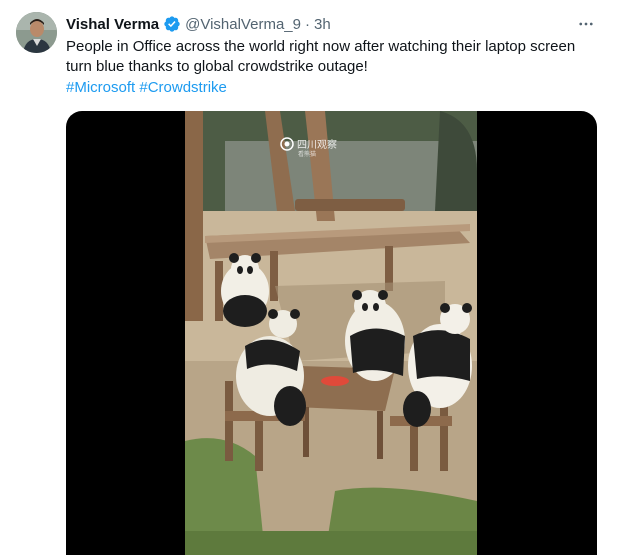 This screenshot has width=622, height=555. What do you see at coordinates (287, 143) in the screenshot?
I see `channel-logo-icon` at bounding box center [287, 143].